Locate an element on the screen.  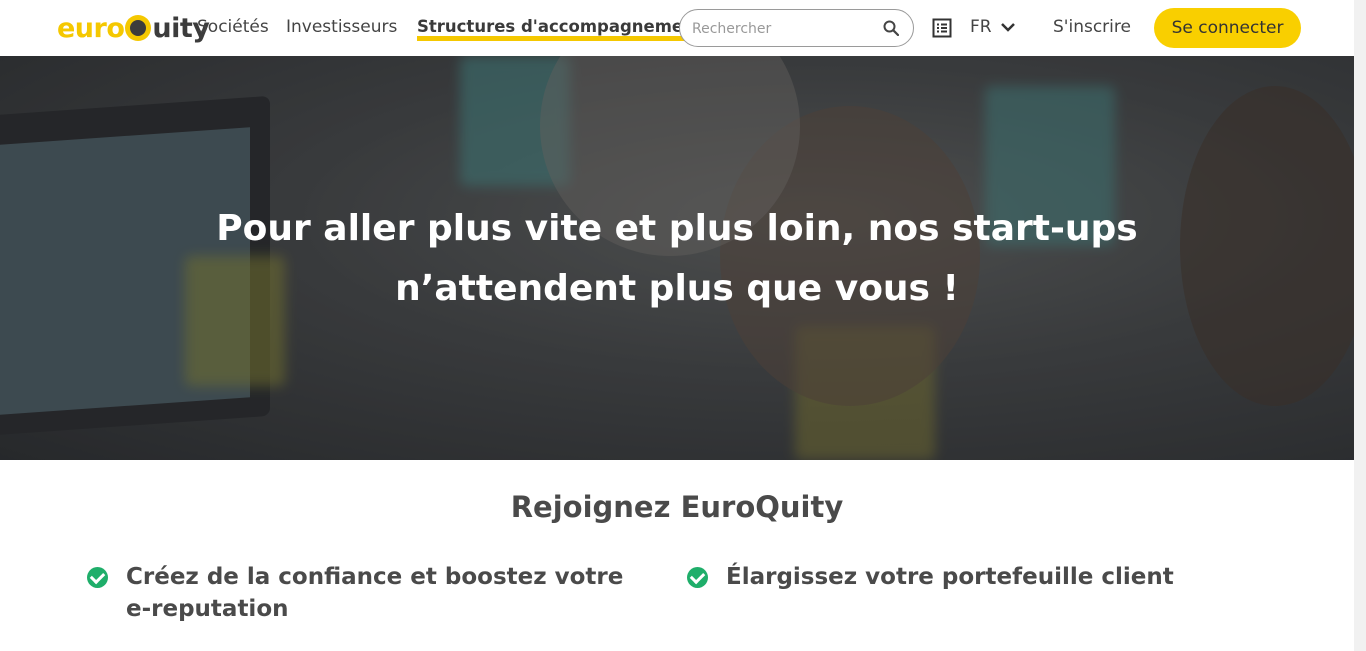
search-box is located at coordinates (796, 28).